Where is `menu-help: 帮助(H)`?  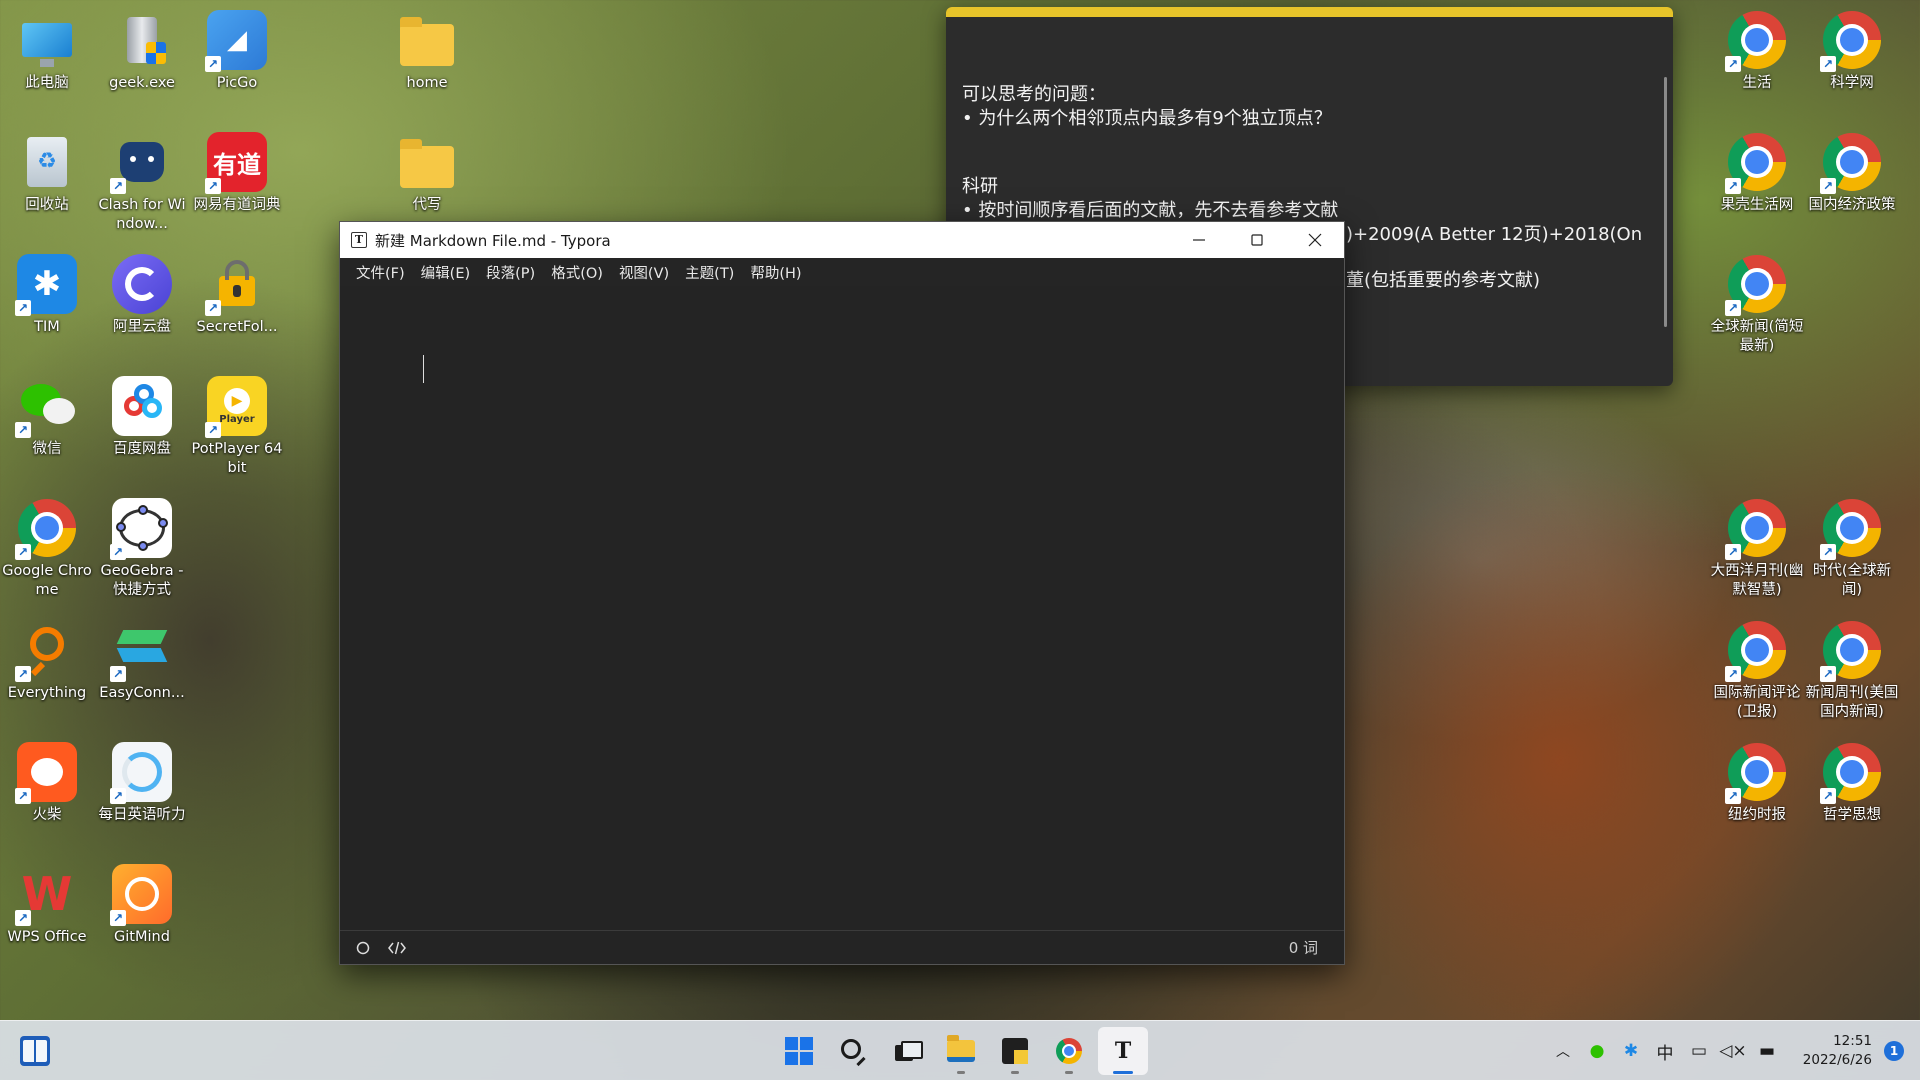 menu-help: 帮助(H) is located at coordinates (775, 272).